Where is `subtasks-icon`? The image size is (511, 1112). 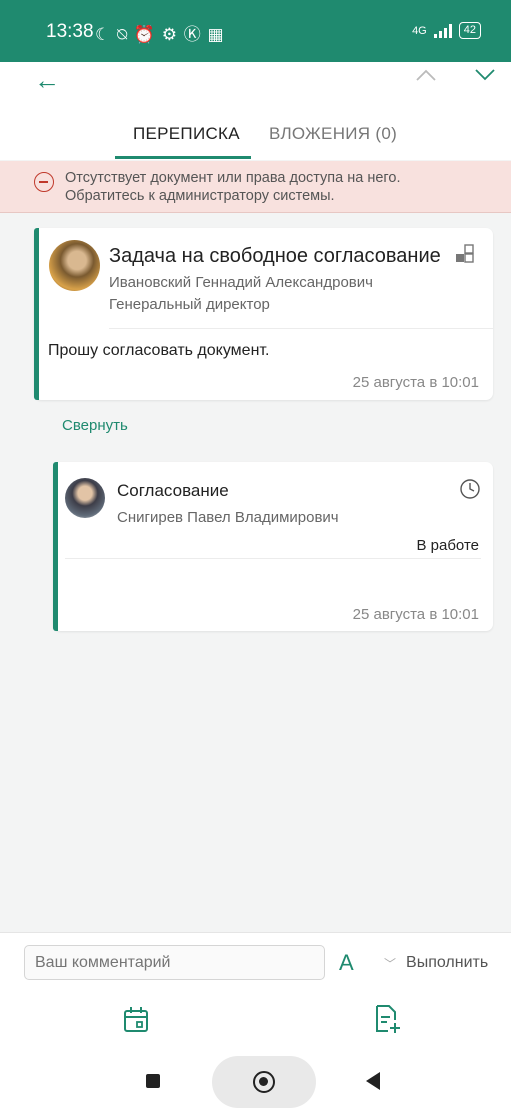 subtasks-icon is located at coordinates (465, 254).